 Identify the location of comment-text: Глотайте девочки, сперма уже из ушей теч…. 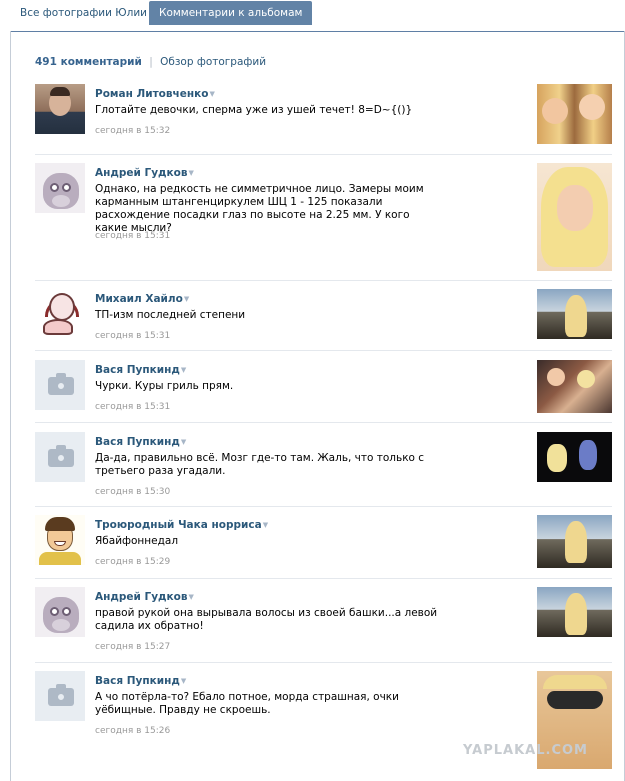
(254, 110).